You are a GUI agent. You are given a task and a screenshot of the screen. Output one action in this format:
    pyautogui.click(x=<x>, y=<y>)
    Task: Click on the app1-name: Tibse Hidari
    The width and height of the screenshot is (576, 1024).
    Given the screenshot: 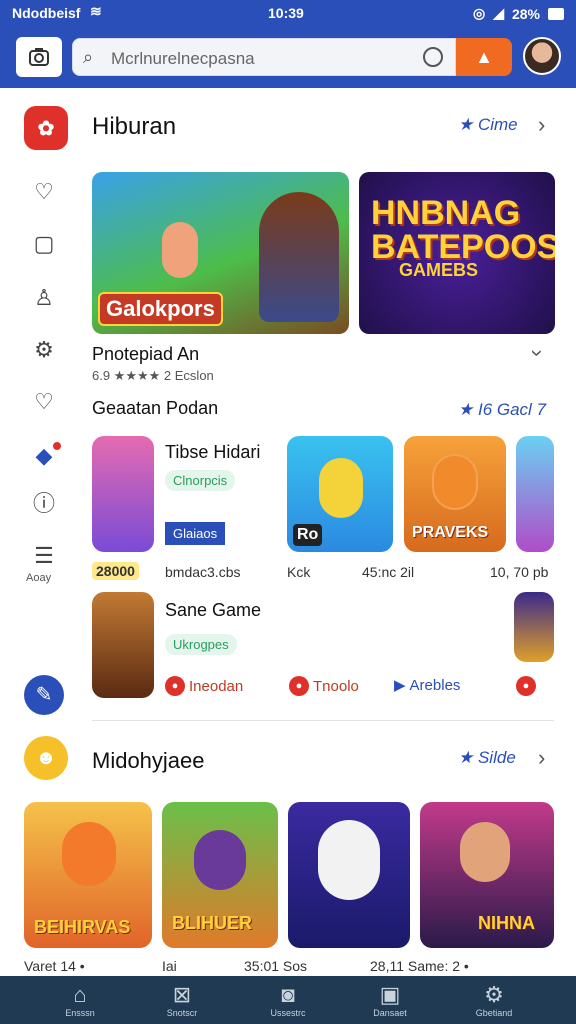 What is the action you would take?
    pyautogui.click(x=212, y=452)
    